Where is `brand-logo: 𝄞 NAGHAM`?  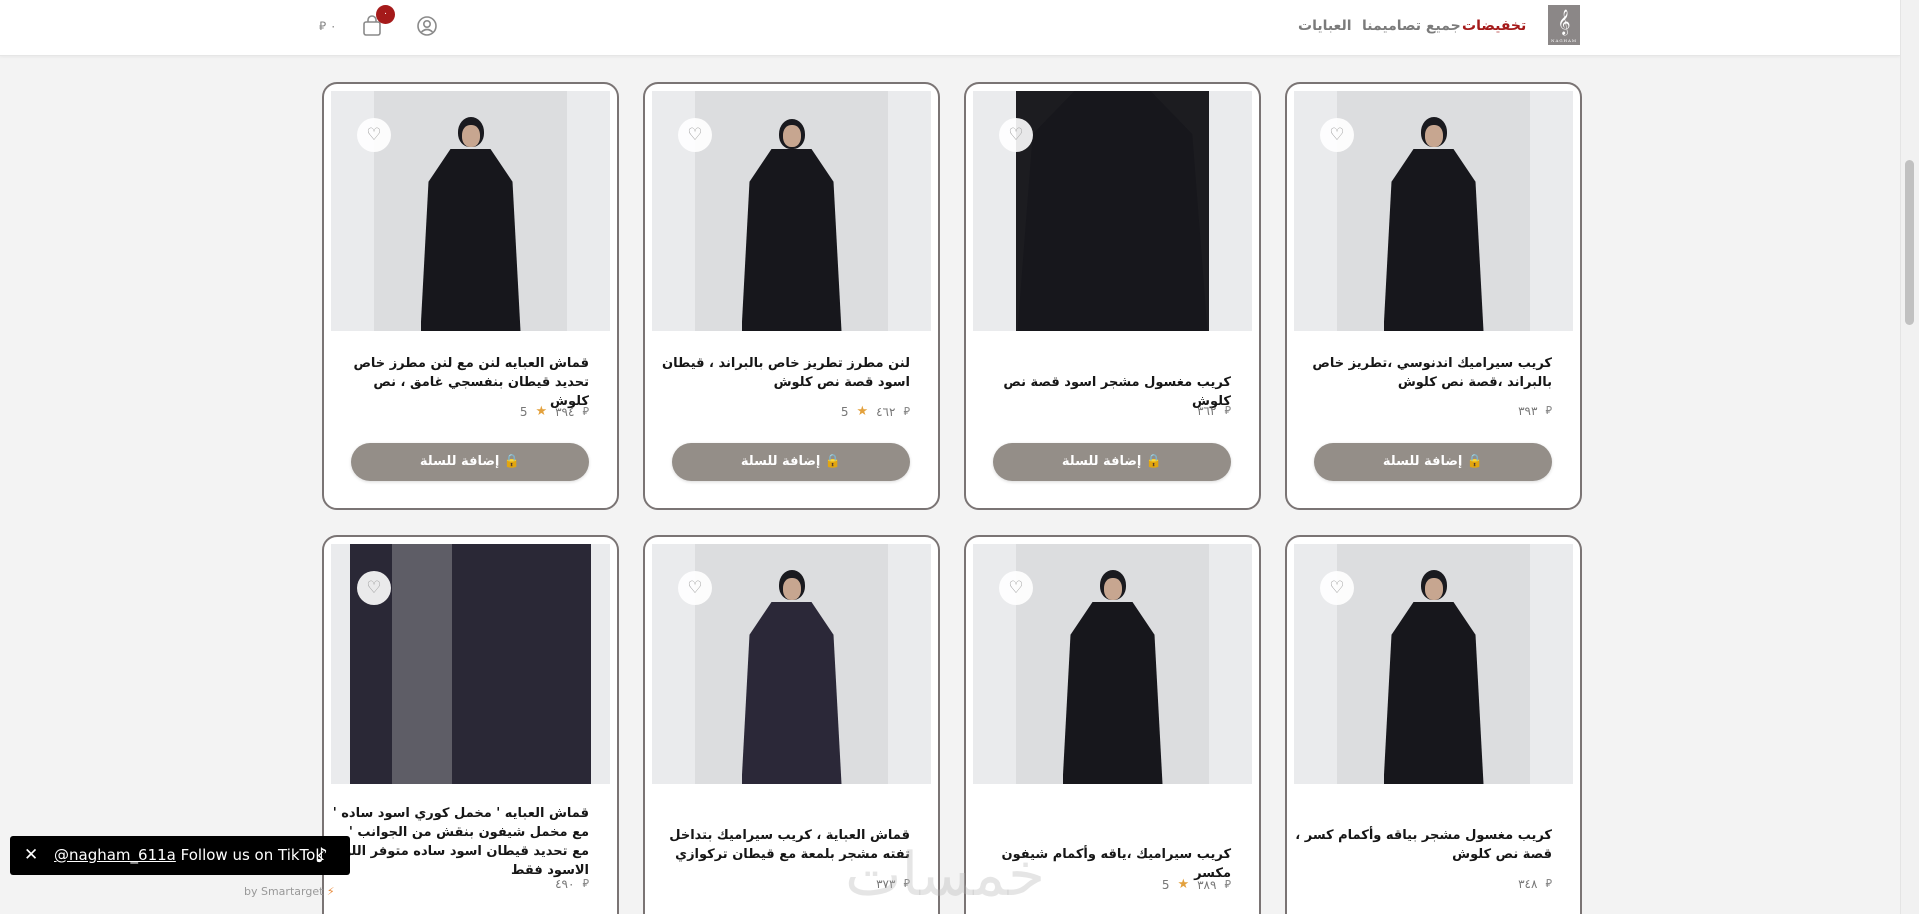 brand-logo: 𝄞 NAGHAM is located at coordinates (1564, 25).